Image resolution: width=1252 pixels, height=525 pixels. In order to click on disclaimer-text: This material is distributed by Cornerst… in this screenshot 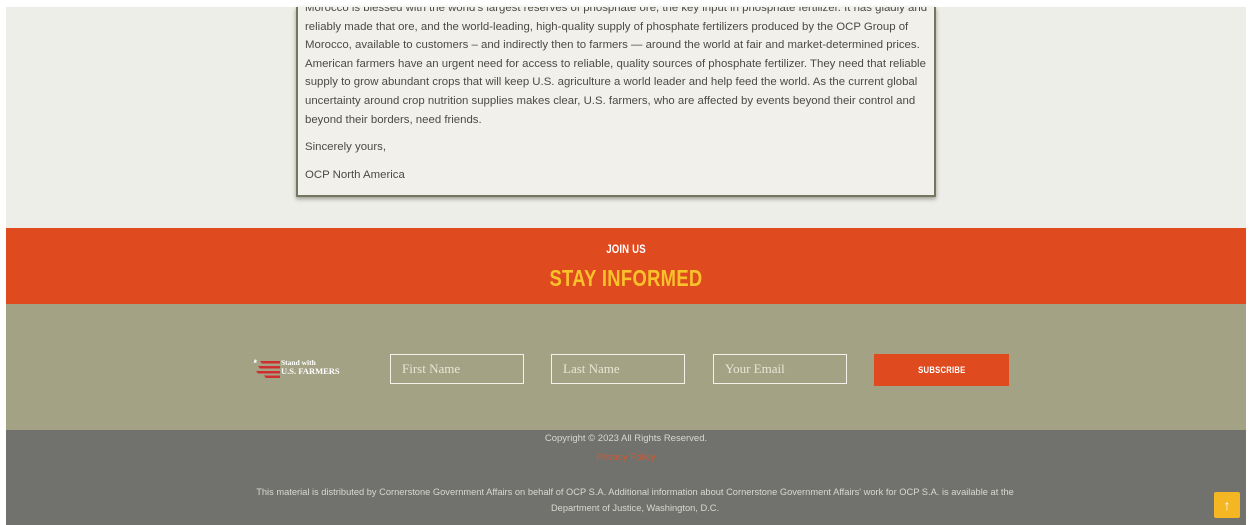, I will do `click(635, 500)`.